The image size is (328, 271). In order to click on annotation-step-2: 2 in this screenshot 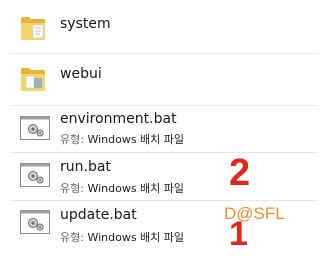, I will do `click(240, 173)`.